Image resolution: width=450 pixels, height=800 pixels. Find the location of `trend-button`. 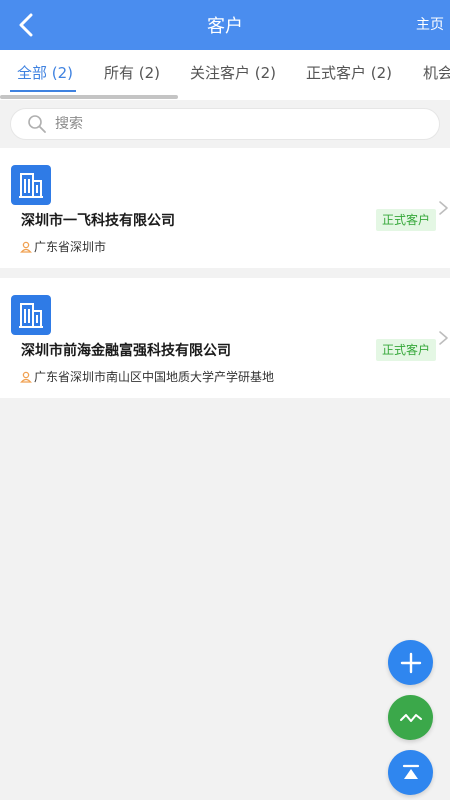

trend-button is located at coordinates (410, 717).